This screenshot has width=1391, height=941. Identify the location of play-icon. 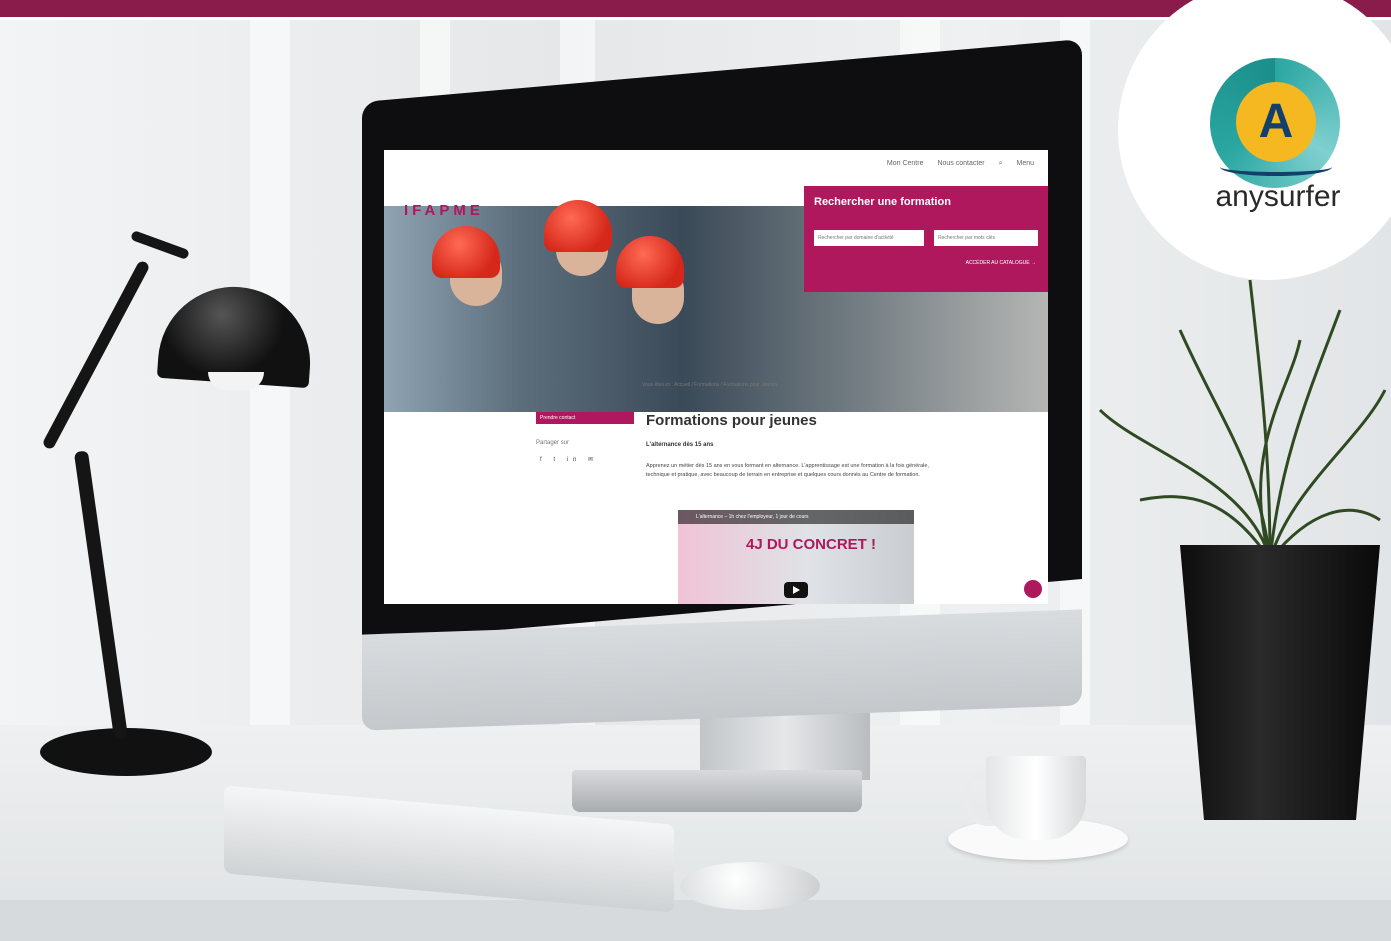
(796, 590).